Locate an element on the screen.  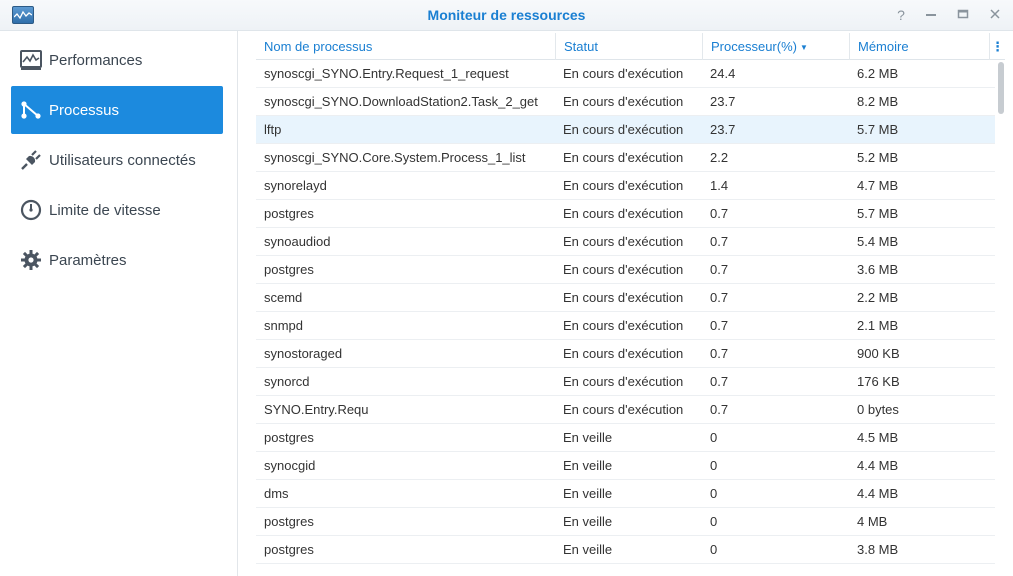
cell-memory: 8.2 MB is located at coordinates (878, 101).